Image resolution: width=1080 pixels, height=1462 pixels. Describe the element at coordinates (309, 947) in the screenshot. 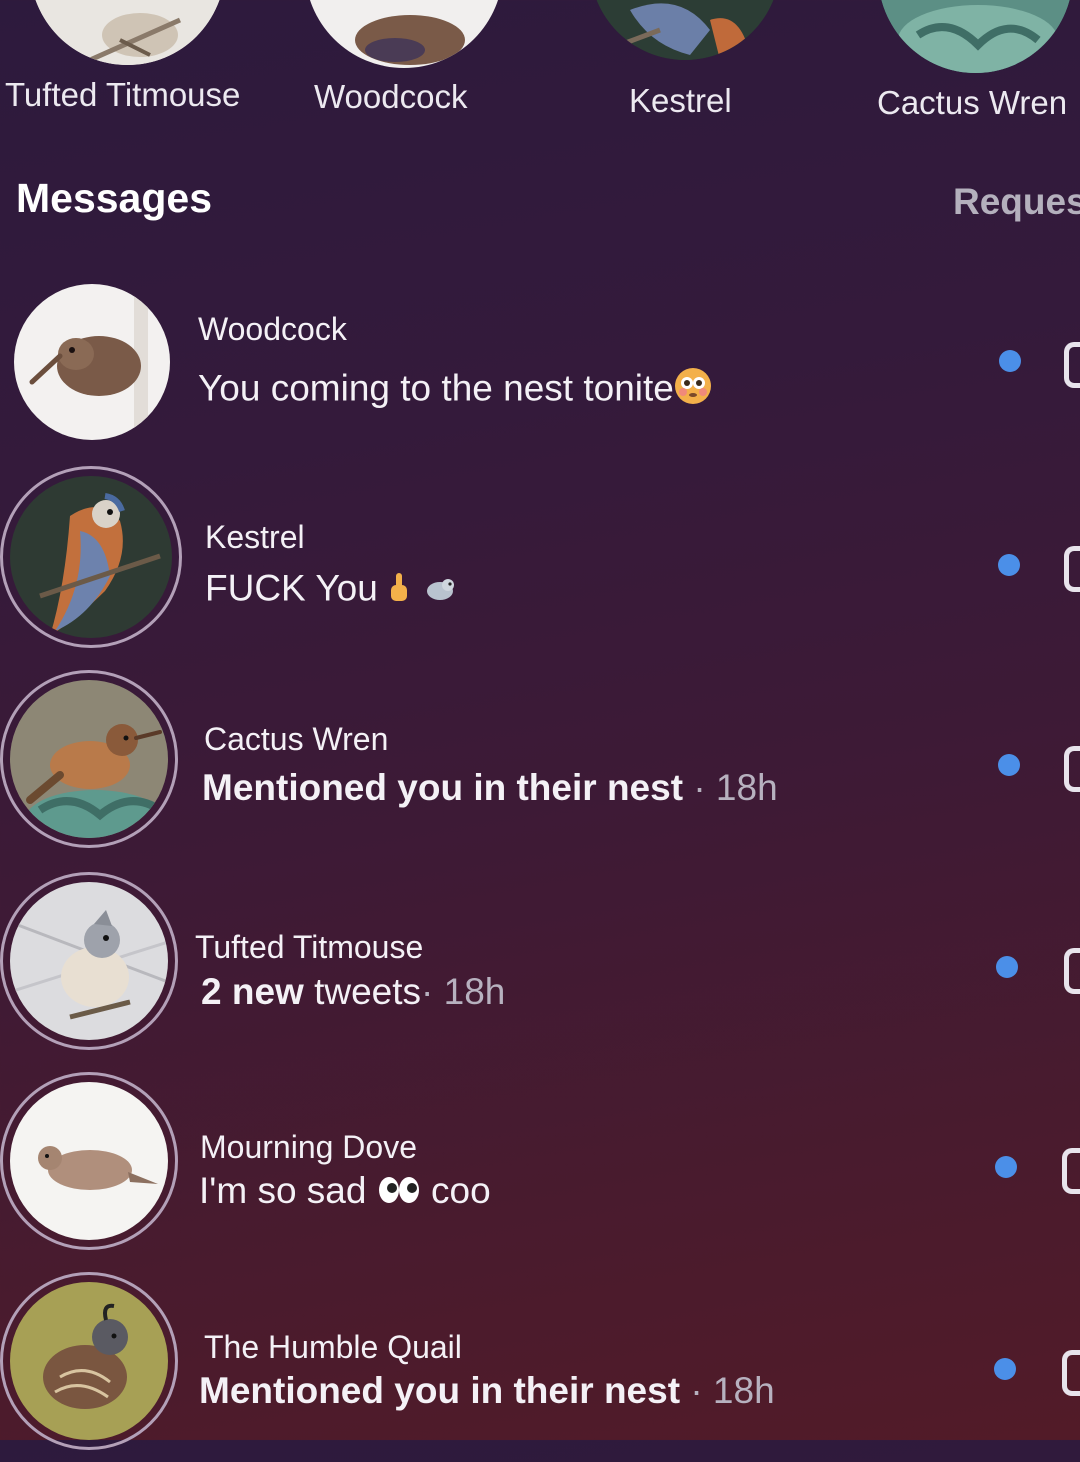

I see `thread-name: Tufted Titmouse` at that location.